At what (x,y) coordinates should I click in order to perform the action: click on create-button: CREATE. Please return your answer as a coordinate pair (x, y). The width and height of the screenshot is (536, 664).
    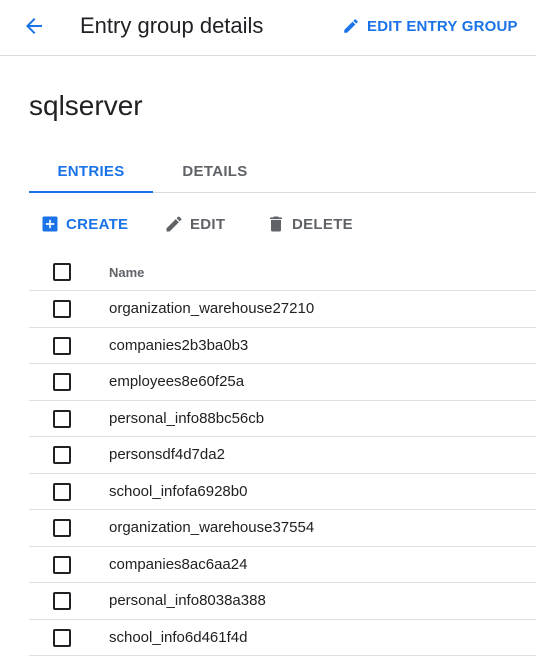
    Looking at the image, I should click on (84, 224).